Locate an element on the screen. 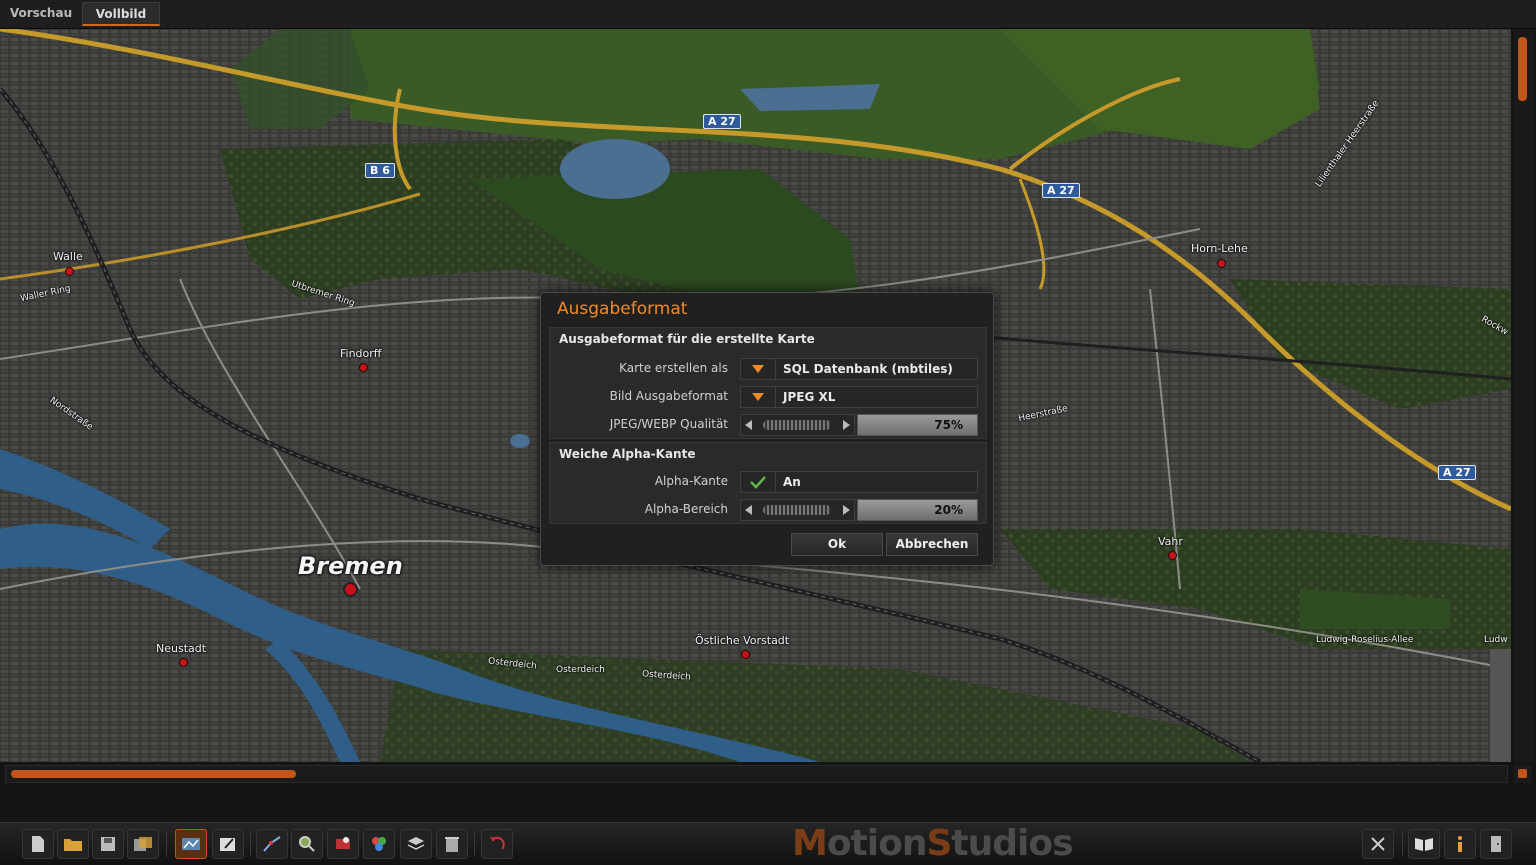 This screenshot has height=865, width=1536. alpha-range-value-field: 20% is located at coordinates (917, 510).